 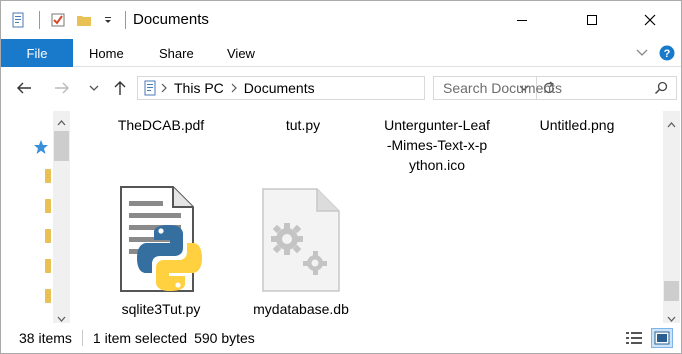 I want to click on large-icons-view-icon, so click(x=662, y=338).